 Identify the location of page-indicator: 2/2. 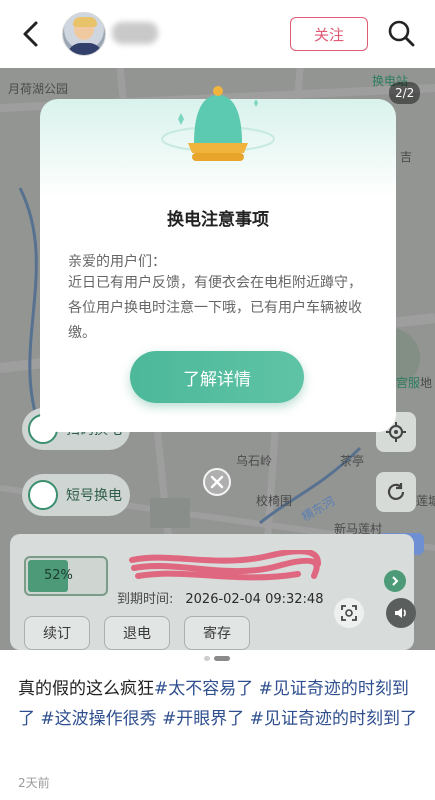
(405, 93).